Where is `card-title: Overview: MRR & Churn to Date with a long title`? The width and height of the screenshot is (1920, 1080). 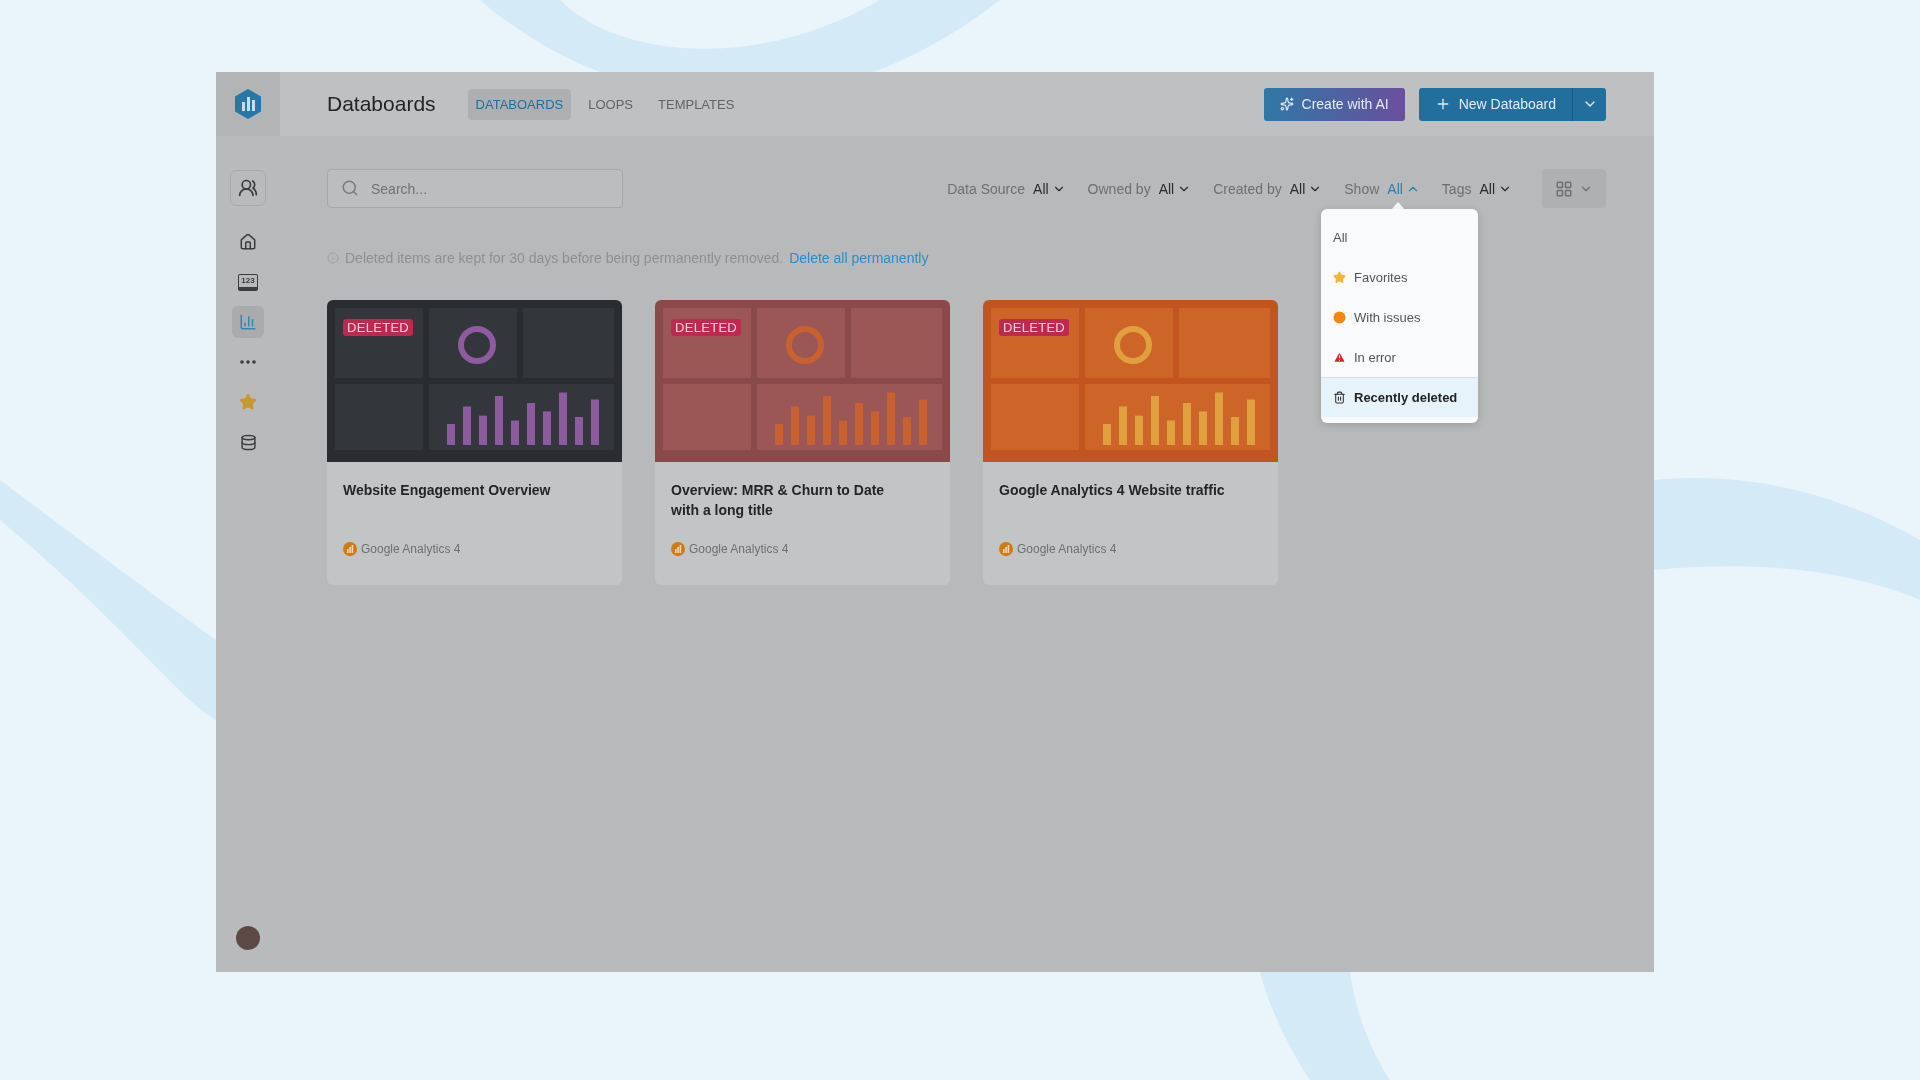 card-title: Overview: MRR & Churn to Date with a long title is located at coordinates (778, 500).